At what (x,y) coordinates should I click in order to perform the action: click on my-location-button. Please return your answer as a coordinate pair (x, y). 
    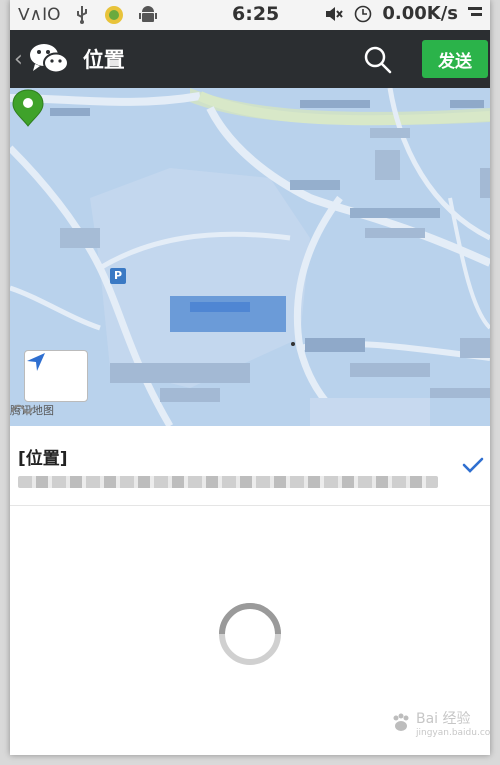
    Looking at the image, I should click on (56, 376).